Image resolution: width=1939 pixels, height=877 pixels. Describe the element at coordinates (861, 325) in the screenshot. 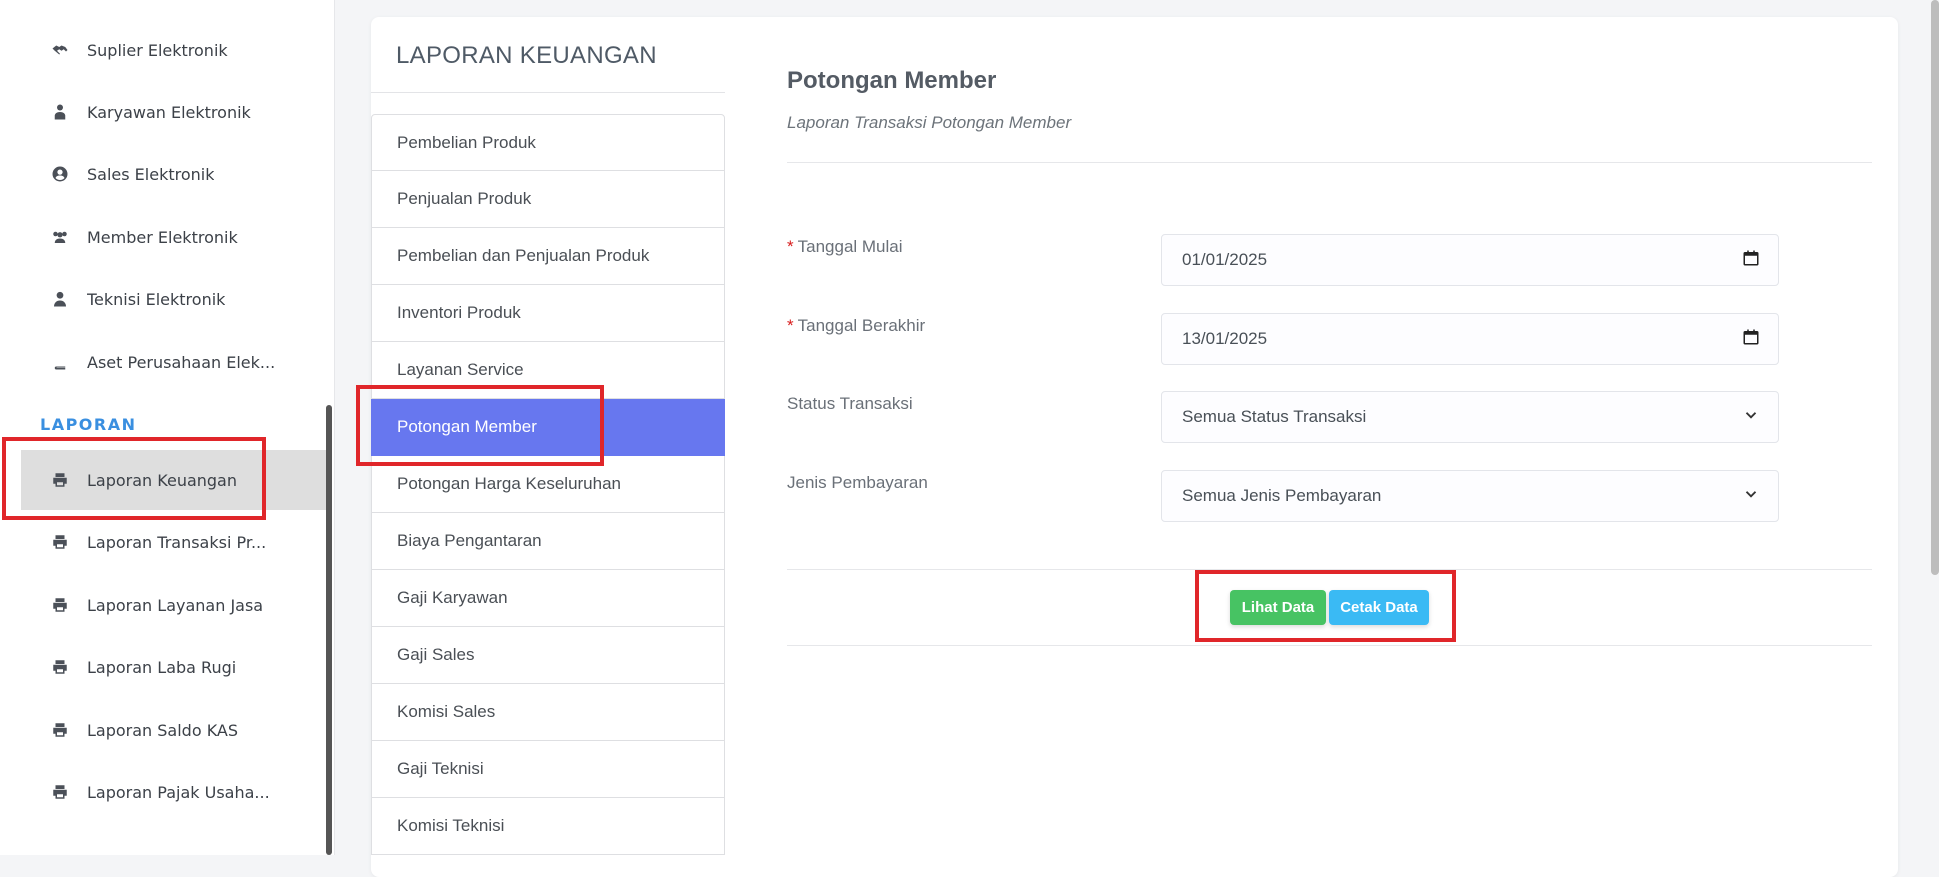

I see `end-date-label-text: Tanggal Berakhir` at that location.